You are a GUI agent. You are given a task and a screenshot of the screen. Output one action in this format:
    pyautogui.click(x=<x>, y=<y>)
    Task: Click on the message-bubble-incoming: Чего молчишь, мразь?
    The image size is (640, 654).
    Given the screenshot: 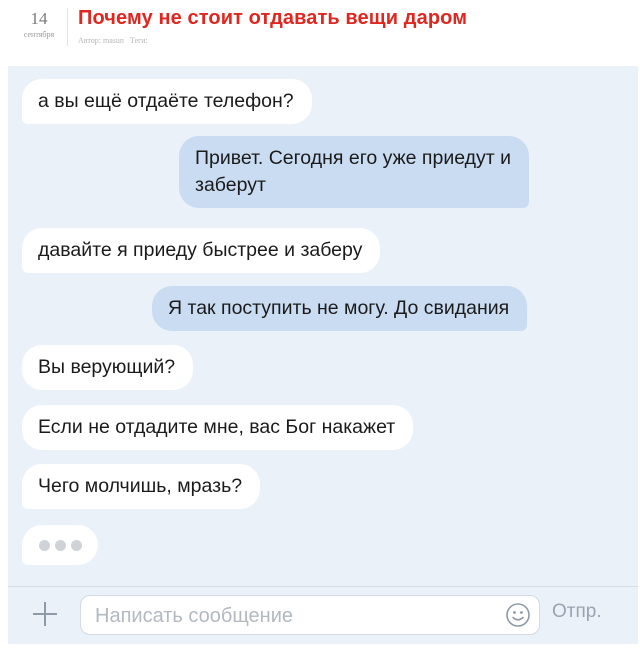 What is the action you would take?
    pyautogui.click(x=141, y=486)
    